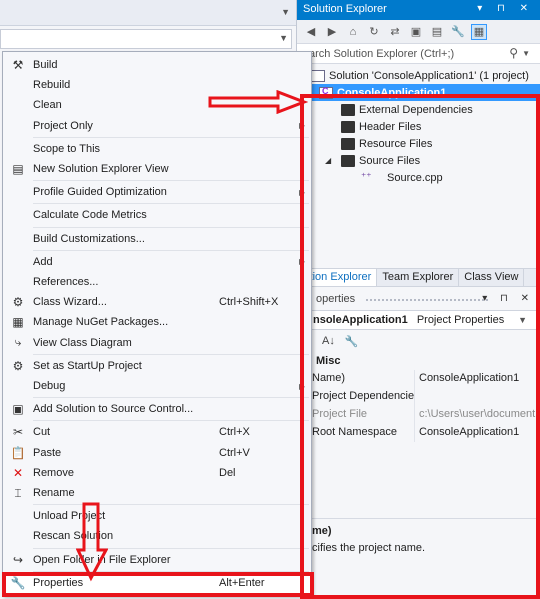 This screenshot has width=540, height=599. What do you see at coordinates (47, 452) in the screenshot?
I see `menu-item-label: Paste` at bounding box center [47, 452].